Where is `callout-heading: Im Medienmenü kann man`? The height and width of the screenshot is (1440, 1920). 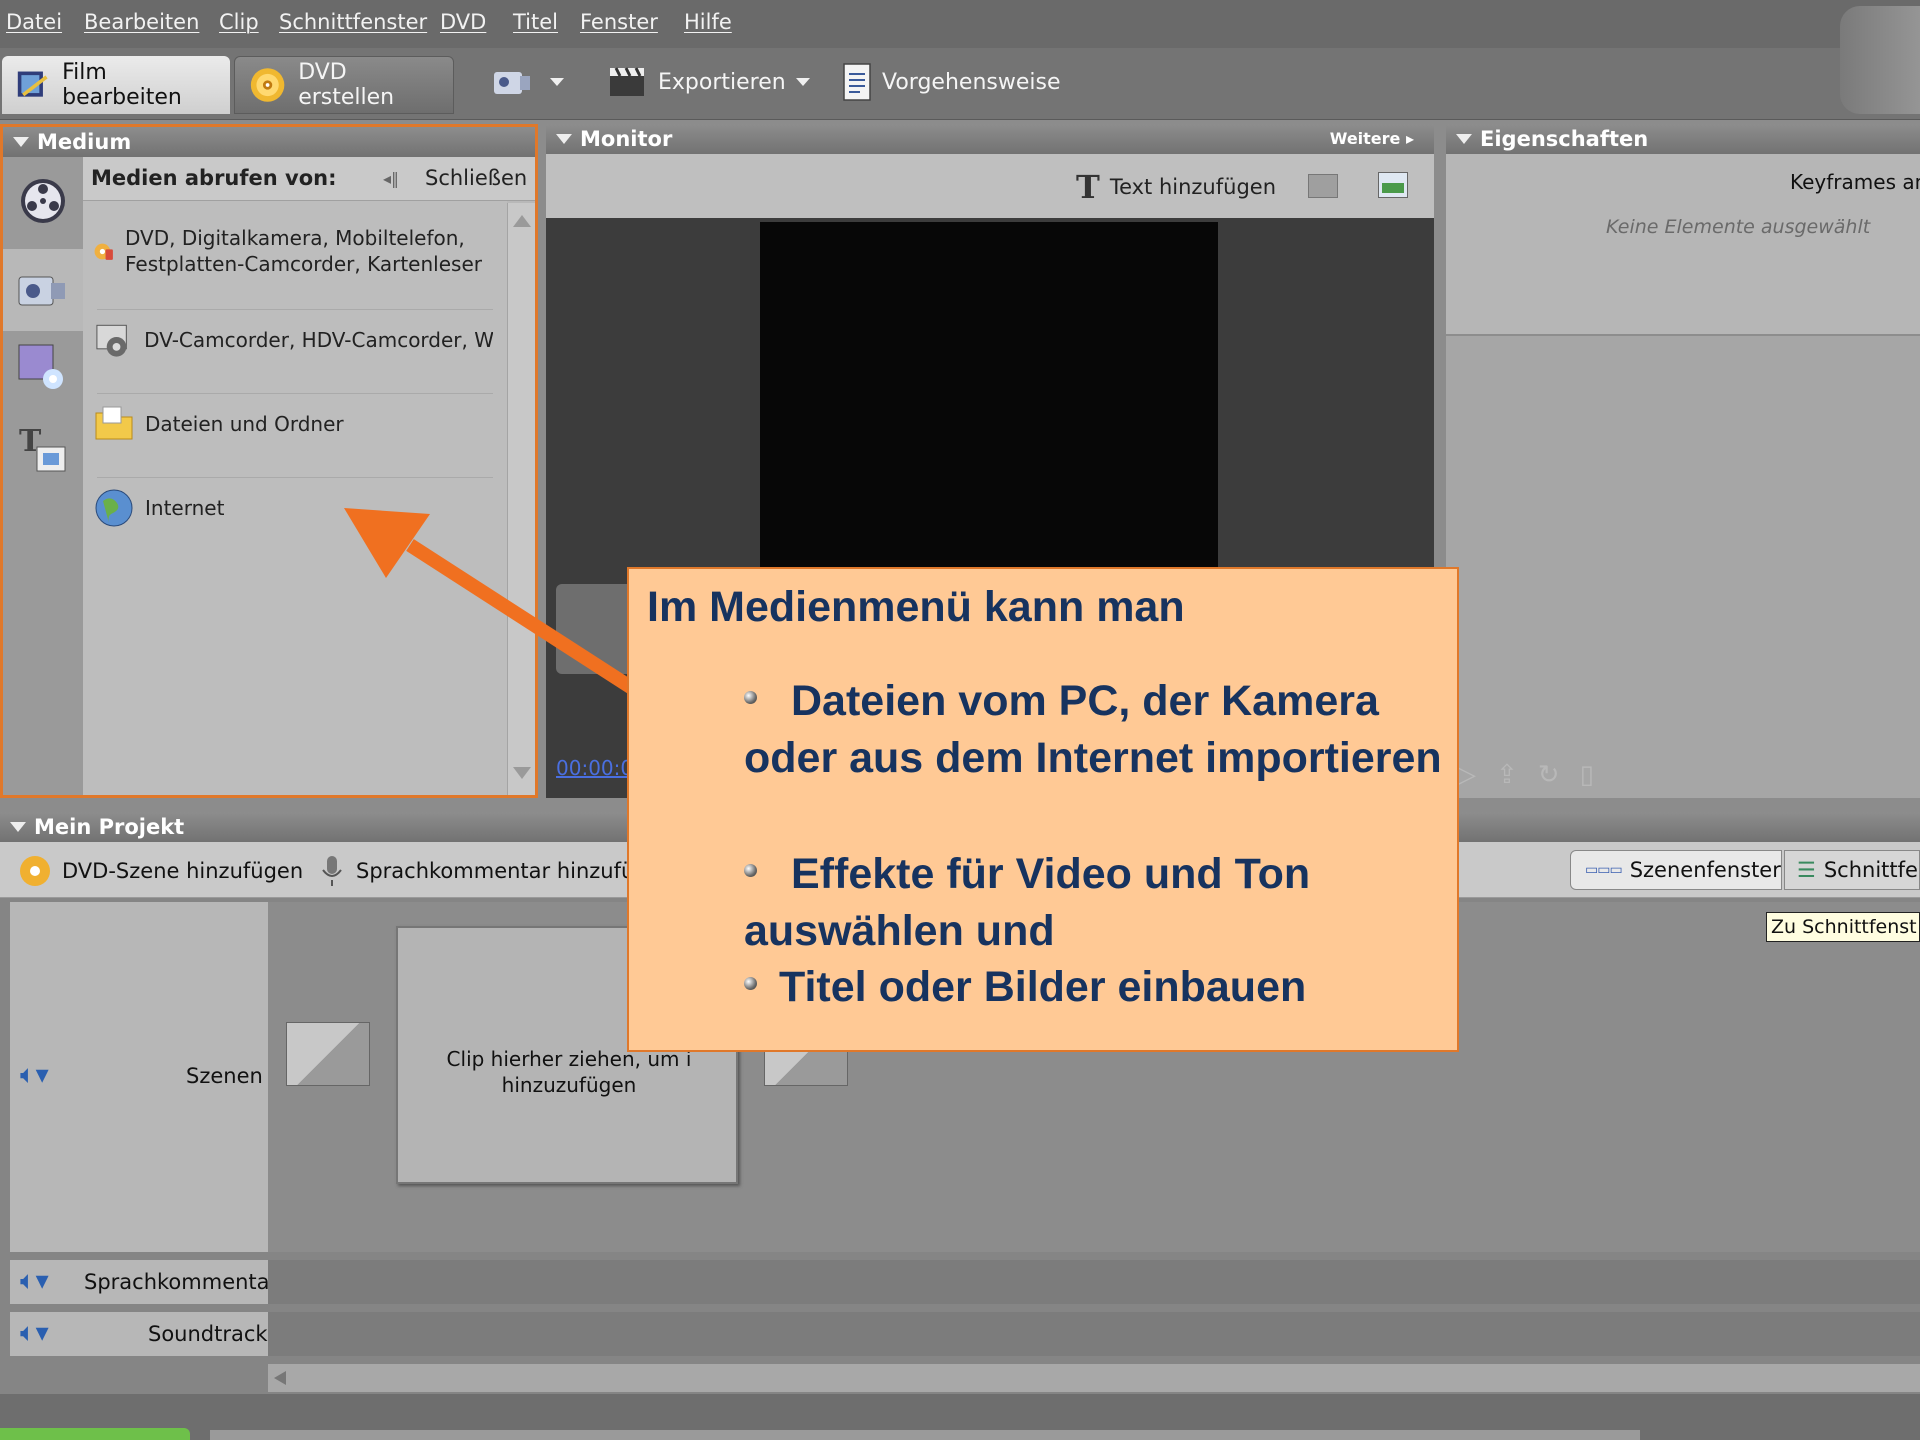 callout-heading: Im Medienmenü kann man is located at coordinates (916, 607).